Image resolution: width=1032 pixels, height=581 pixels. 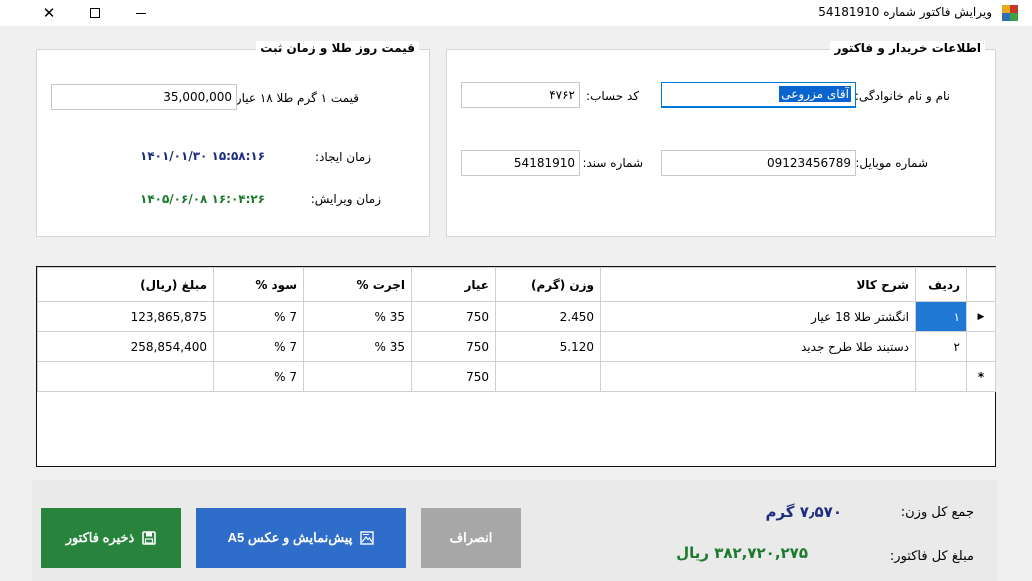 What do you see at coordinates (548, 346) in the screenshot?
I see `cell-weight: 5.120` at bounding box center [548, 346].